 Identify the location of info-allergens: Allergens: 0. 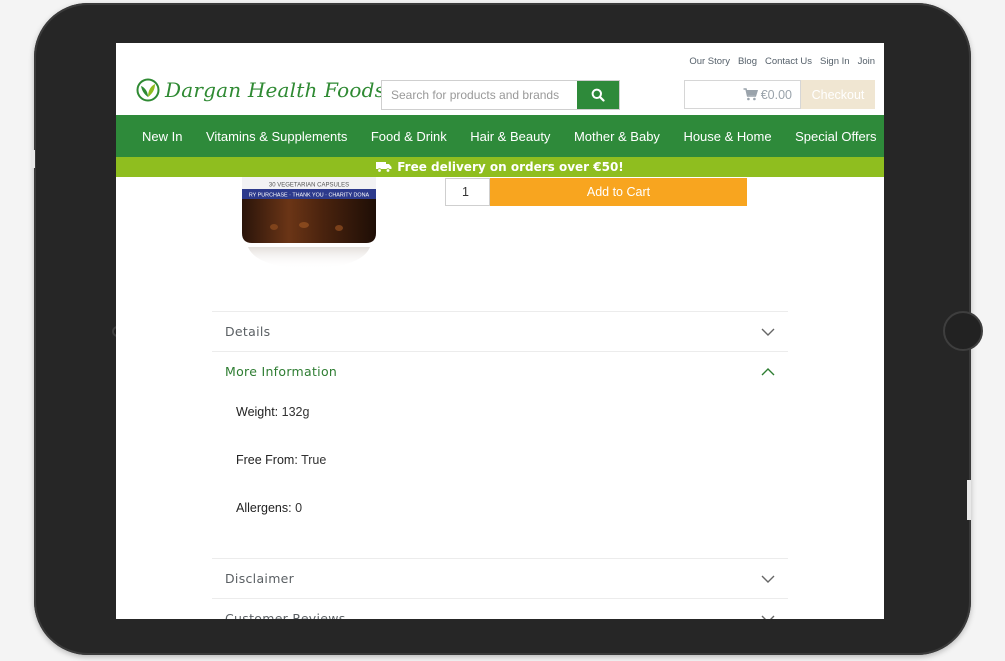
(269, 508).